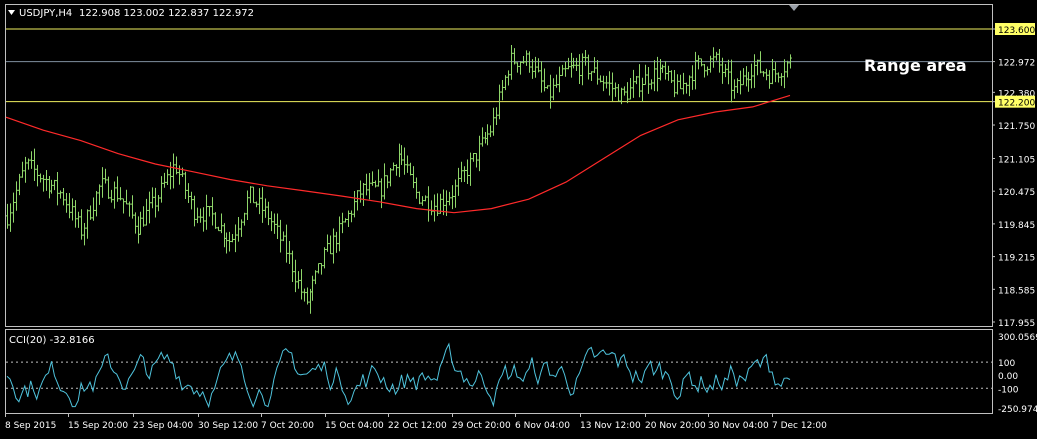 The height and width of the screenshot is (439, 1037). What do you see at coordinates (166, 13) in the screenshot?
I see `ohlc-values: 122.908 123.002 122.837 122.972` at bounding box center [166, 13].